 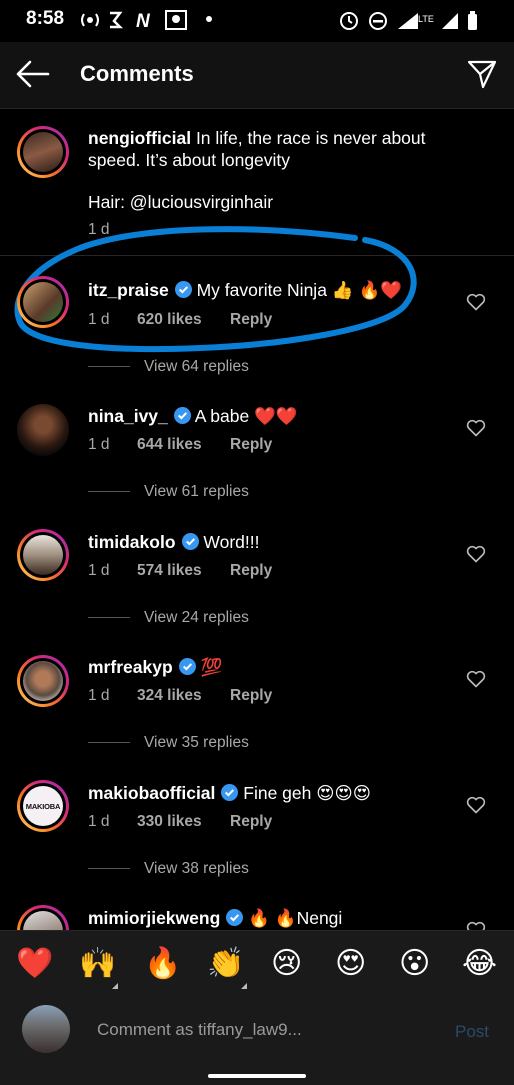 What do you see at coordinates (196, 366) in the screenshot?
I see `view-replies-label: View 64 replies` at bounding box center [196, 366].